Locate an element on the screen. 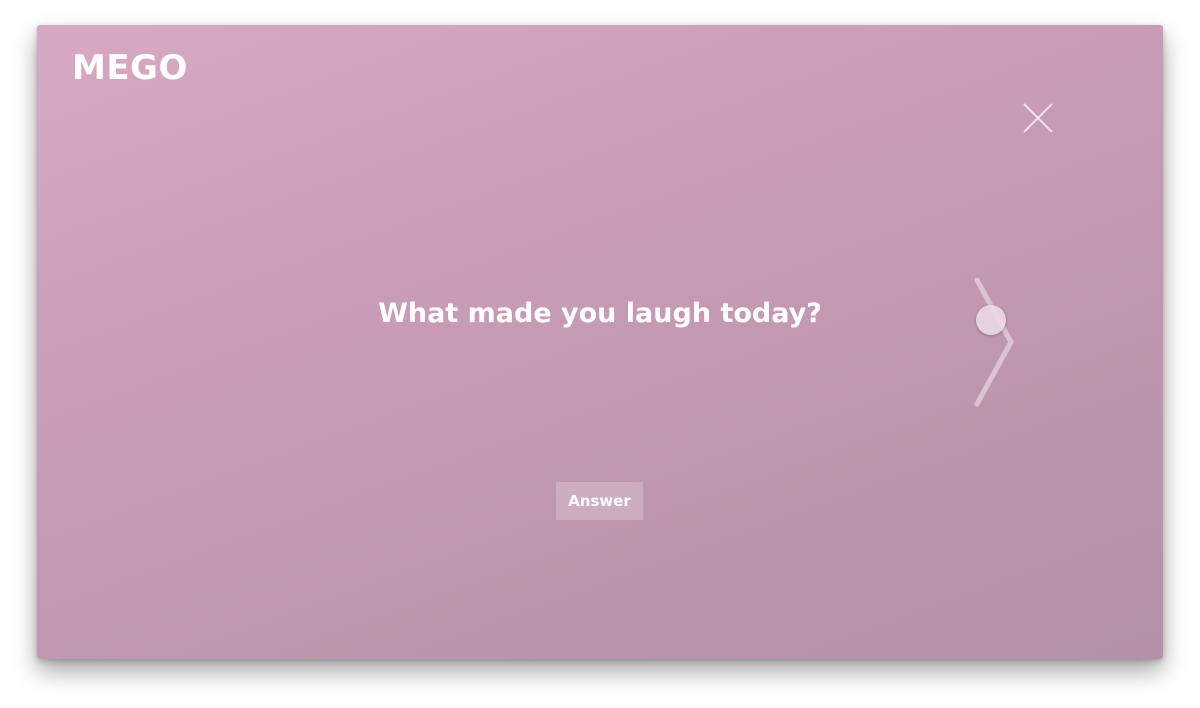 The height and width of the screenshot is (708, 1200). close-icon is located at coordinates (1038, 118).